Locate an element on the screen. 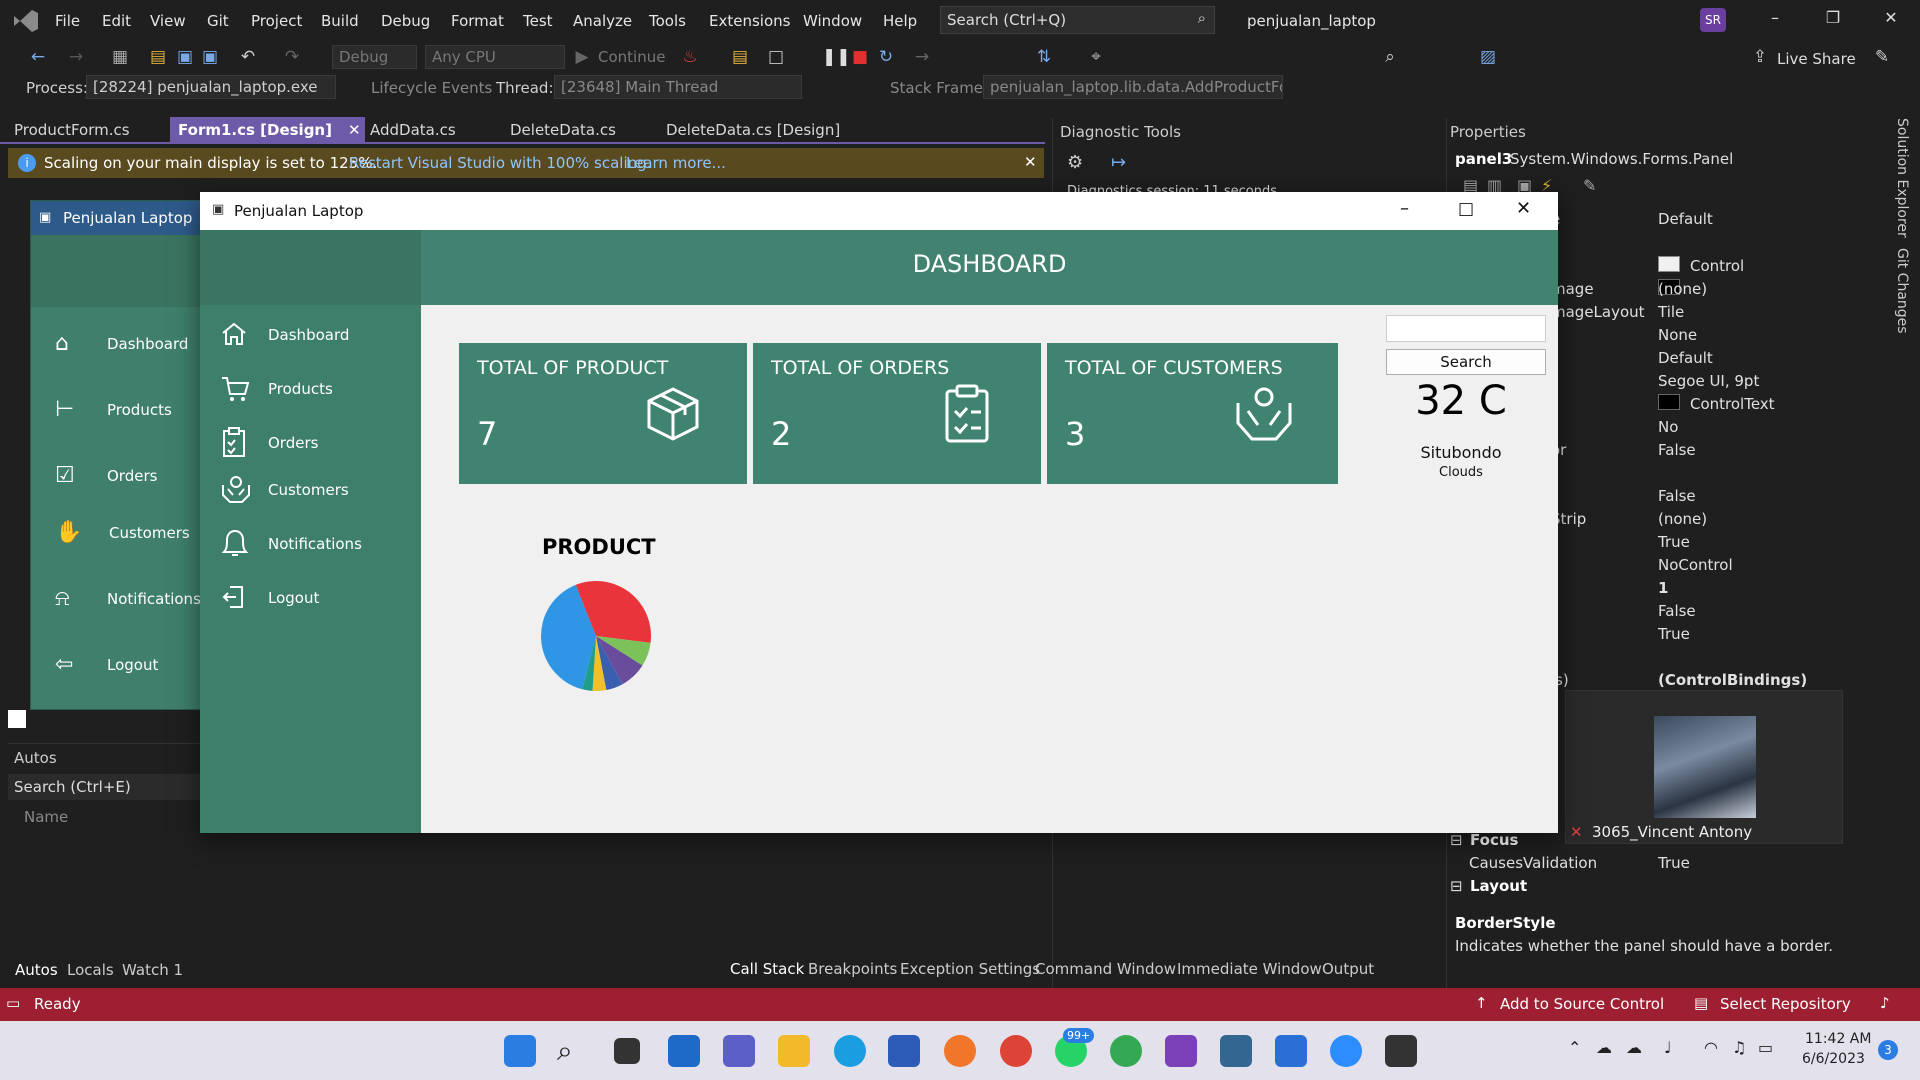 This screenshot has width=1920, height=1080. weather-search-button: Search is located at coordinates (1466, 362).